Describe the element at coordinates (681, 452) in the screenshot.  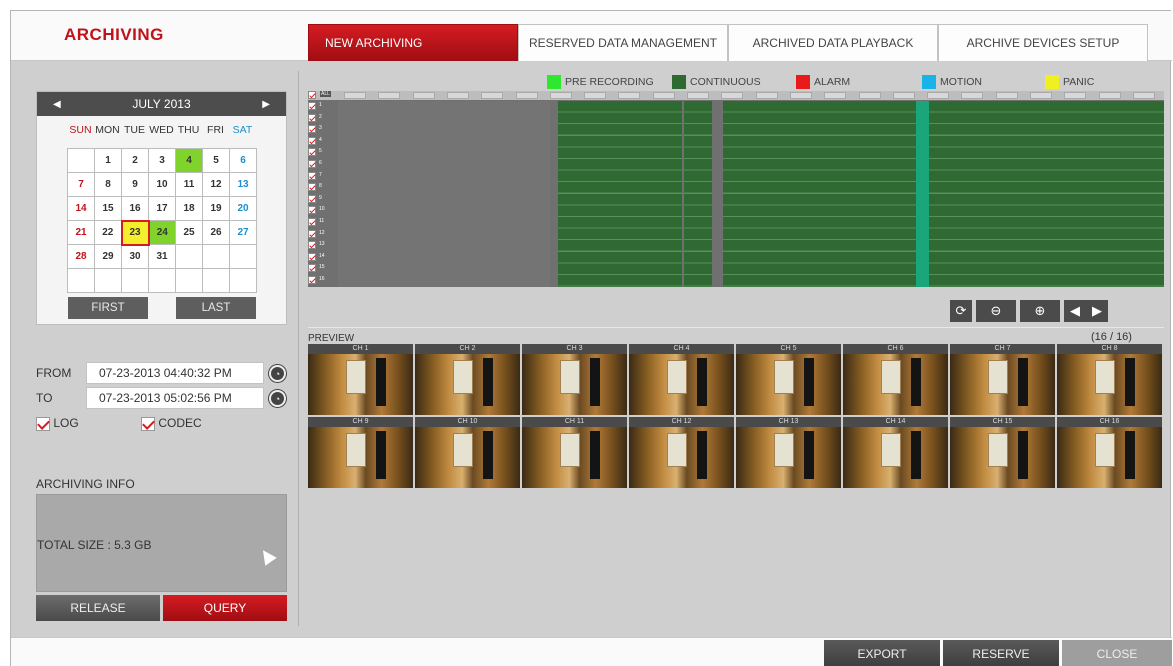
I see `preview-thumbnail: CH 12` at that location.